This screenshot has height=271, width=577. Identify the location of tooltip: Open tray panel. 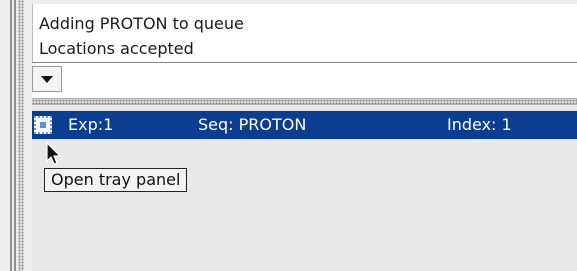
(116, 180).